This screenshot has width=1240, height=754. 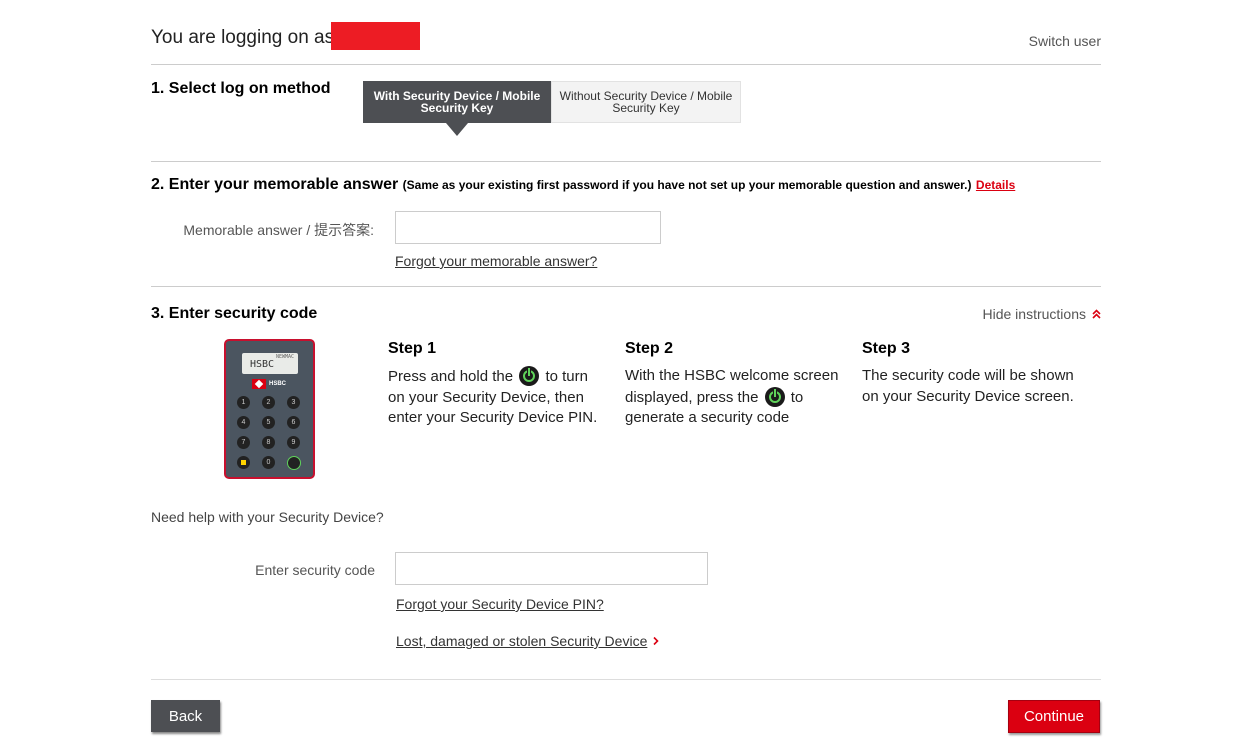 I want to click on forgot-memorable-answer-link: Forgot your memorable answer?, so click(x=496, y=261).